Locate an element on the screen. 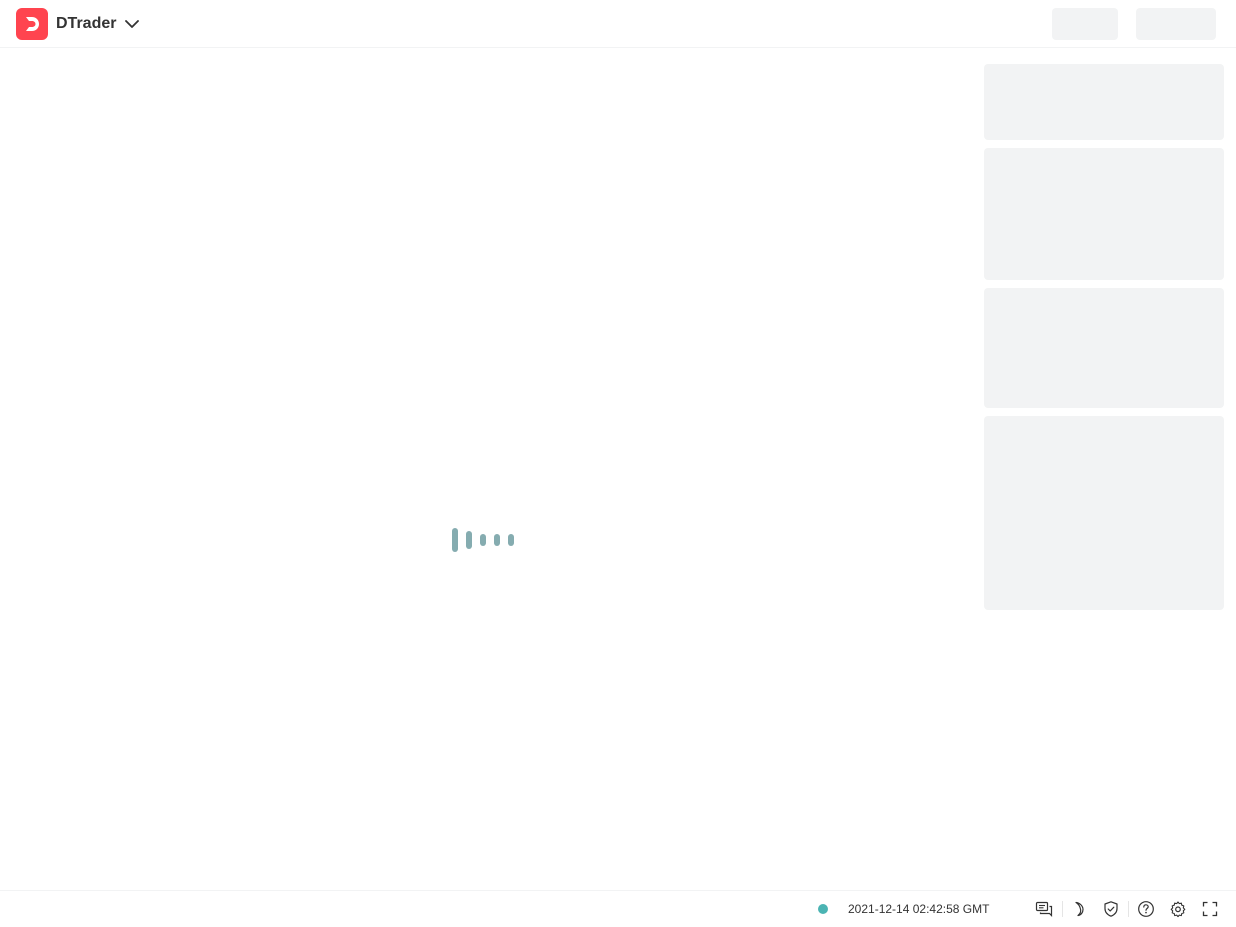 Image resolution: width=1236 pixels, height=927 pixels. purchase-skeleton is located at coordinates (1104, 513).